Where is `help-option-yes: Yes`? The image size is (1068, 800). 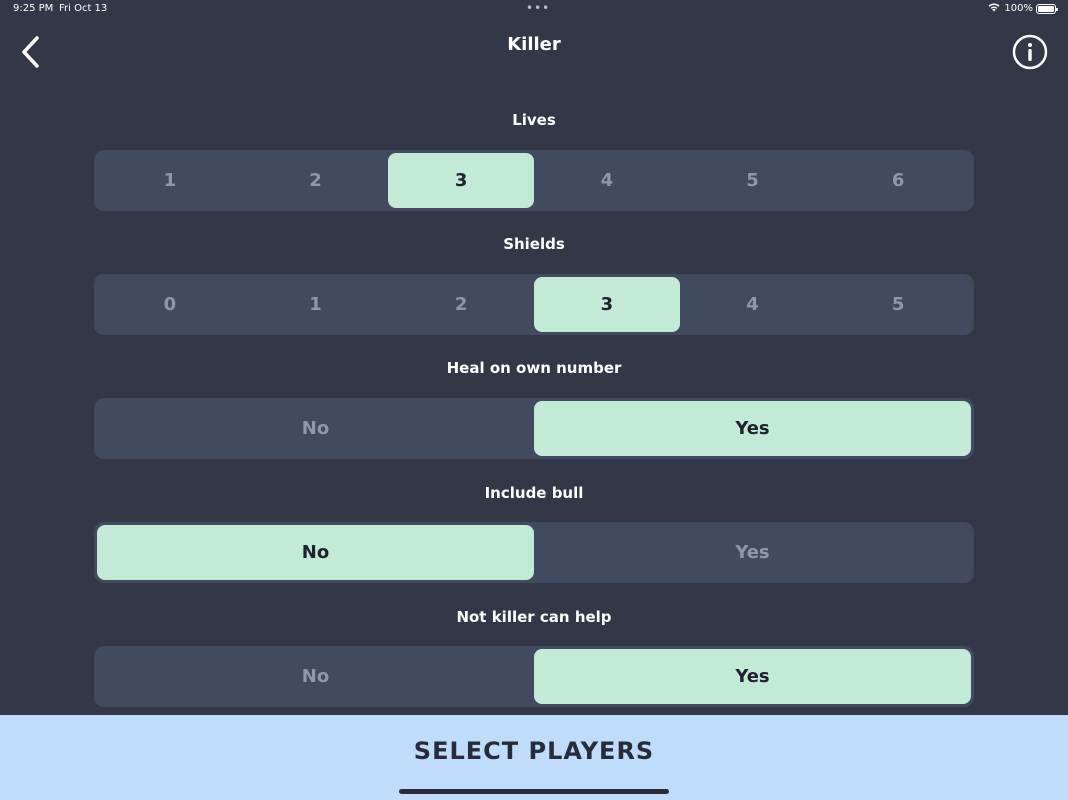 help-option-yes: Yes is located at coordinates (752, 676).